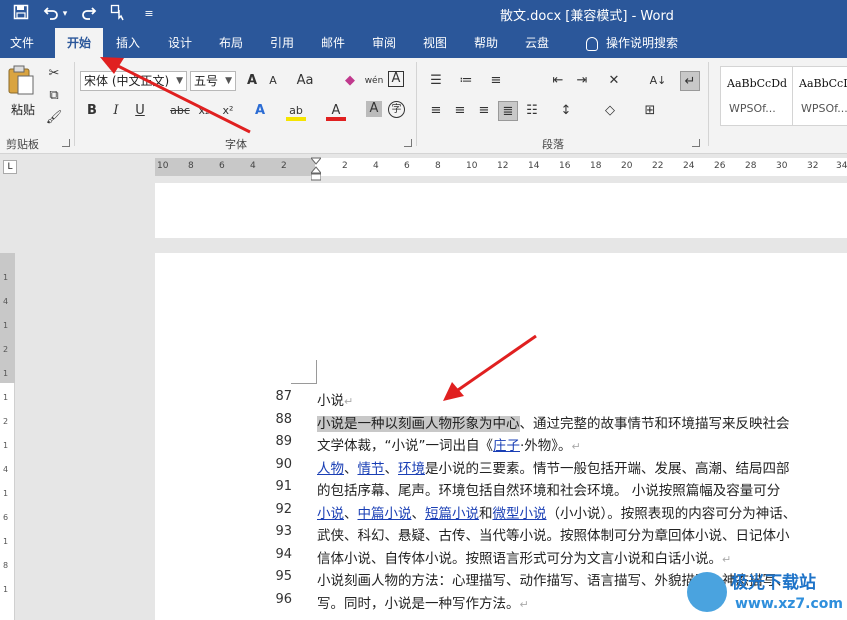 This screenshot has height=620, width=847. What do you see at coordinates (204, 111) in the screenshot?
I see `subscript-button: x₂` at bounding box center [204, 111].